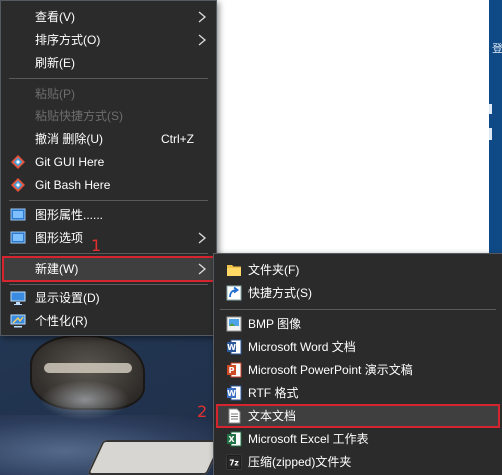  Describe the element at coordinates (234, 324) in the screenshot. I see `bmp-image-icon` at that location.